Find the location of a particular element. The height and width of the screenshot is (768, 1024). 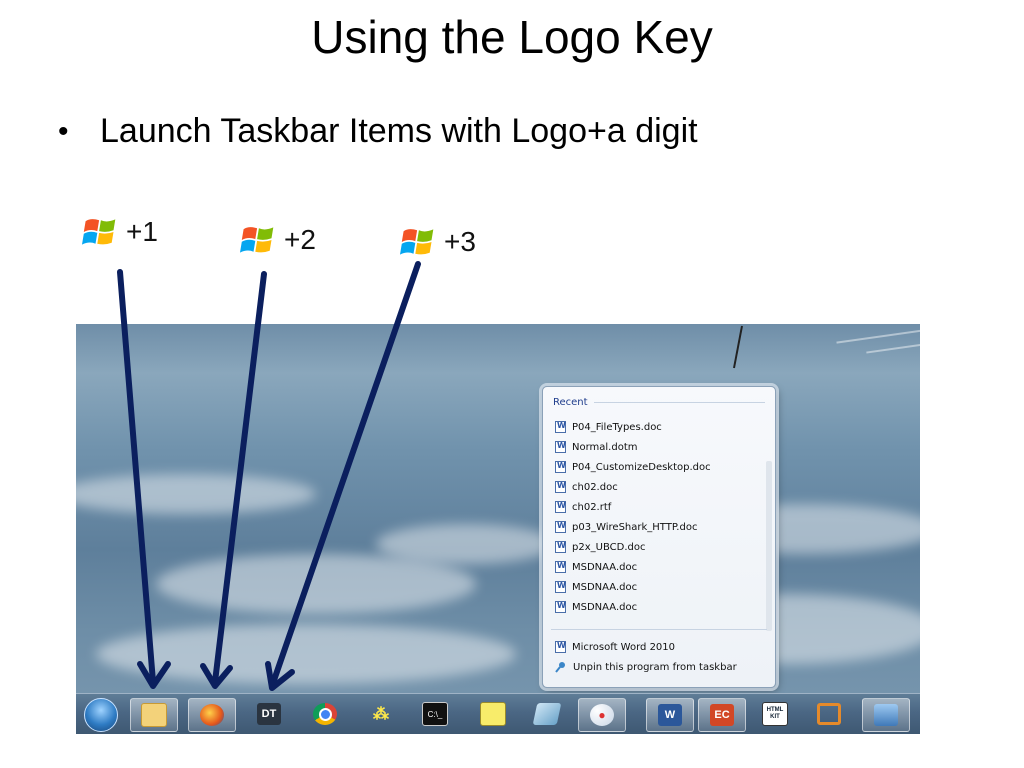

paint-icon: ● is located at coordinates (602, 715).